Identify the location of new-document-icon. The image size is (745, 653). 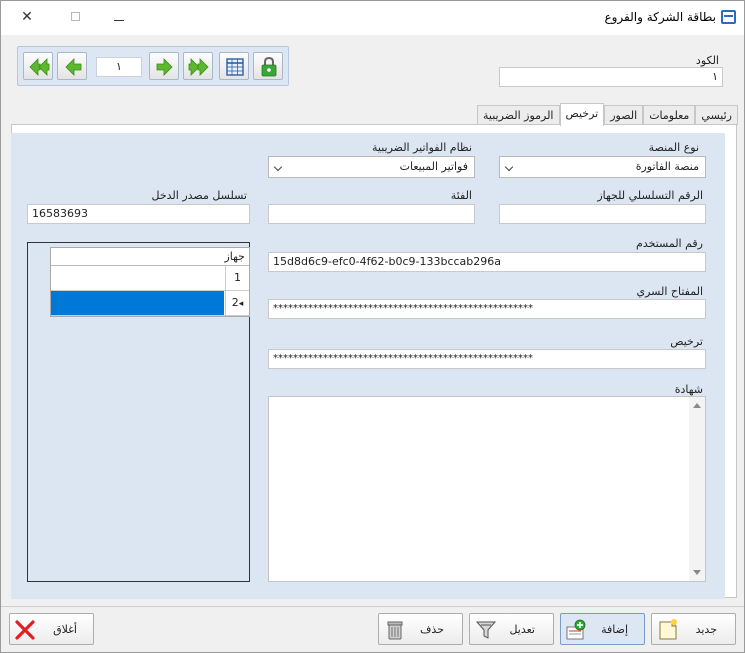
(668, 629).